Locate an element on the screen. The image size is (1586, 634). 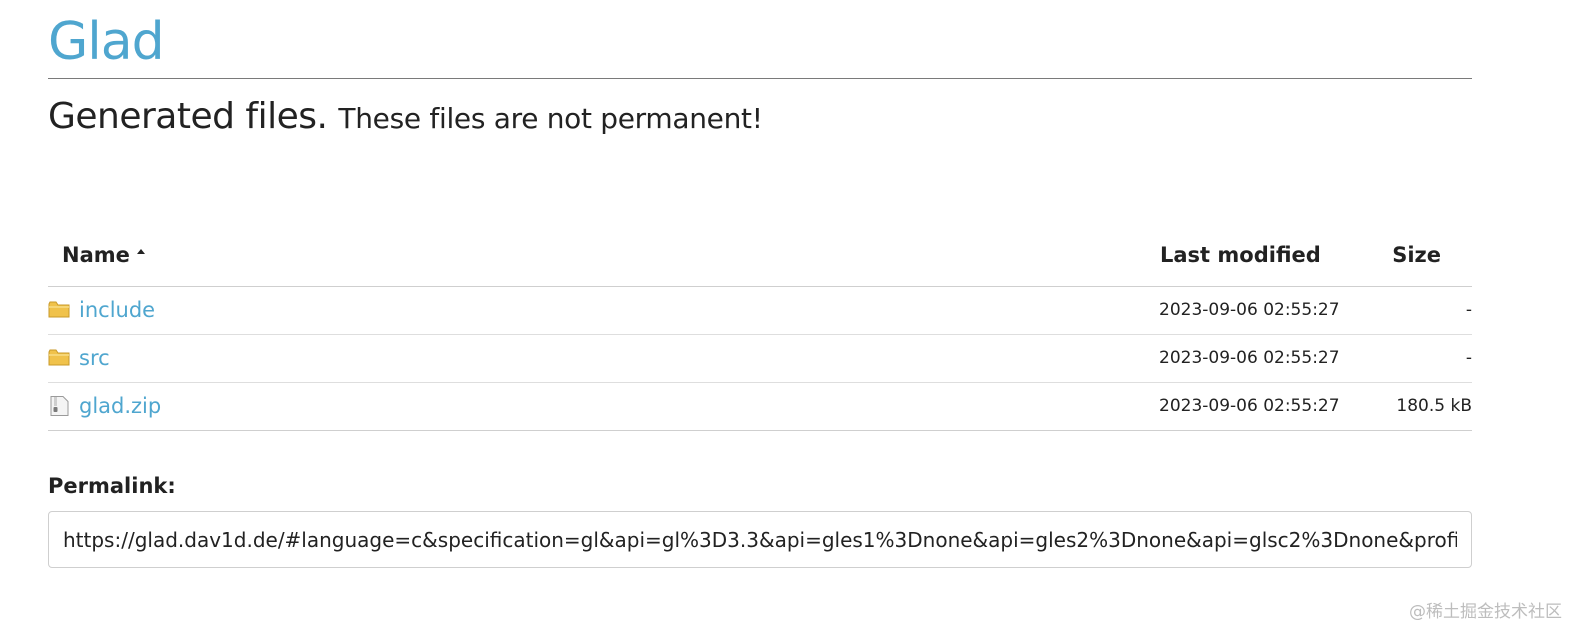
column-header-size: Size is located at coordinates (1416, 255).